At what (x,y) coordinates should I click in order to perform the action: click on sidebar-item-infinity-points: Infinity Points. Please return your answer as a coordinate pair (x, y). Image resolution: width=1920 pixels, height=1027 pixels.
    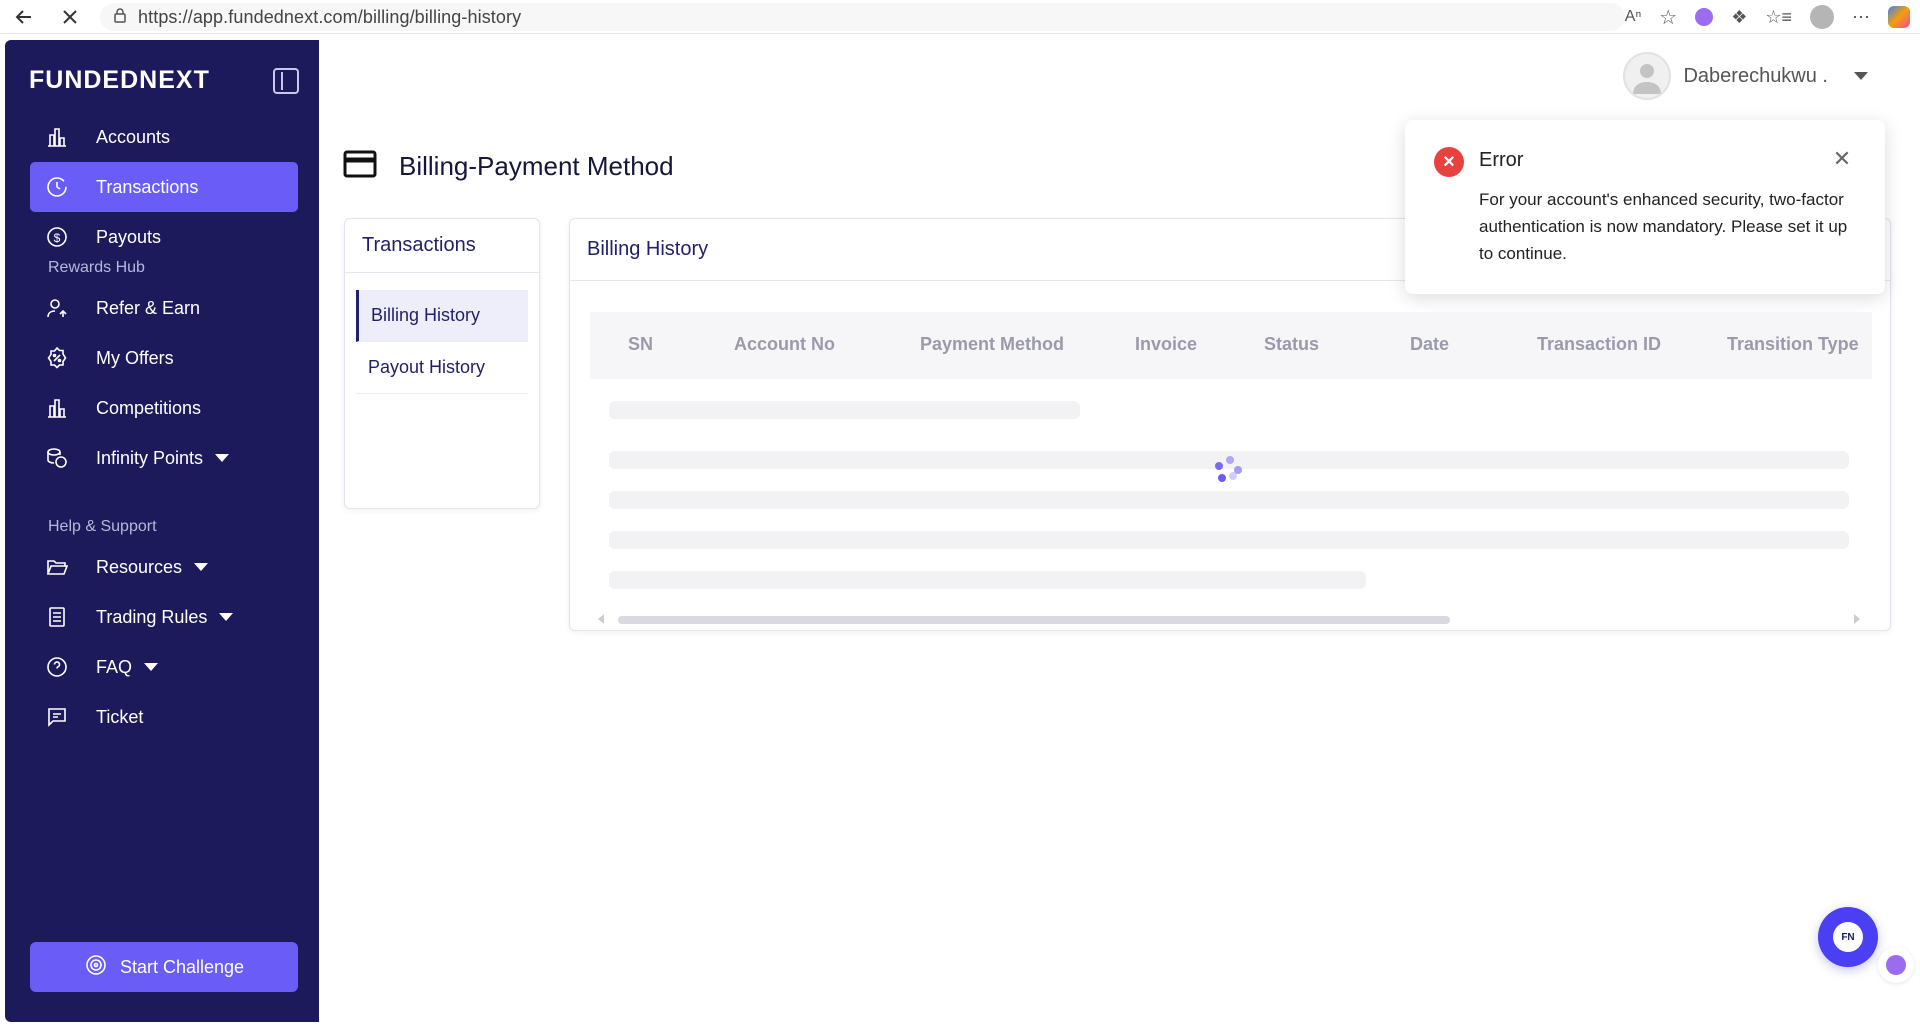
    Looking at the image, I should click on (164, 458).